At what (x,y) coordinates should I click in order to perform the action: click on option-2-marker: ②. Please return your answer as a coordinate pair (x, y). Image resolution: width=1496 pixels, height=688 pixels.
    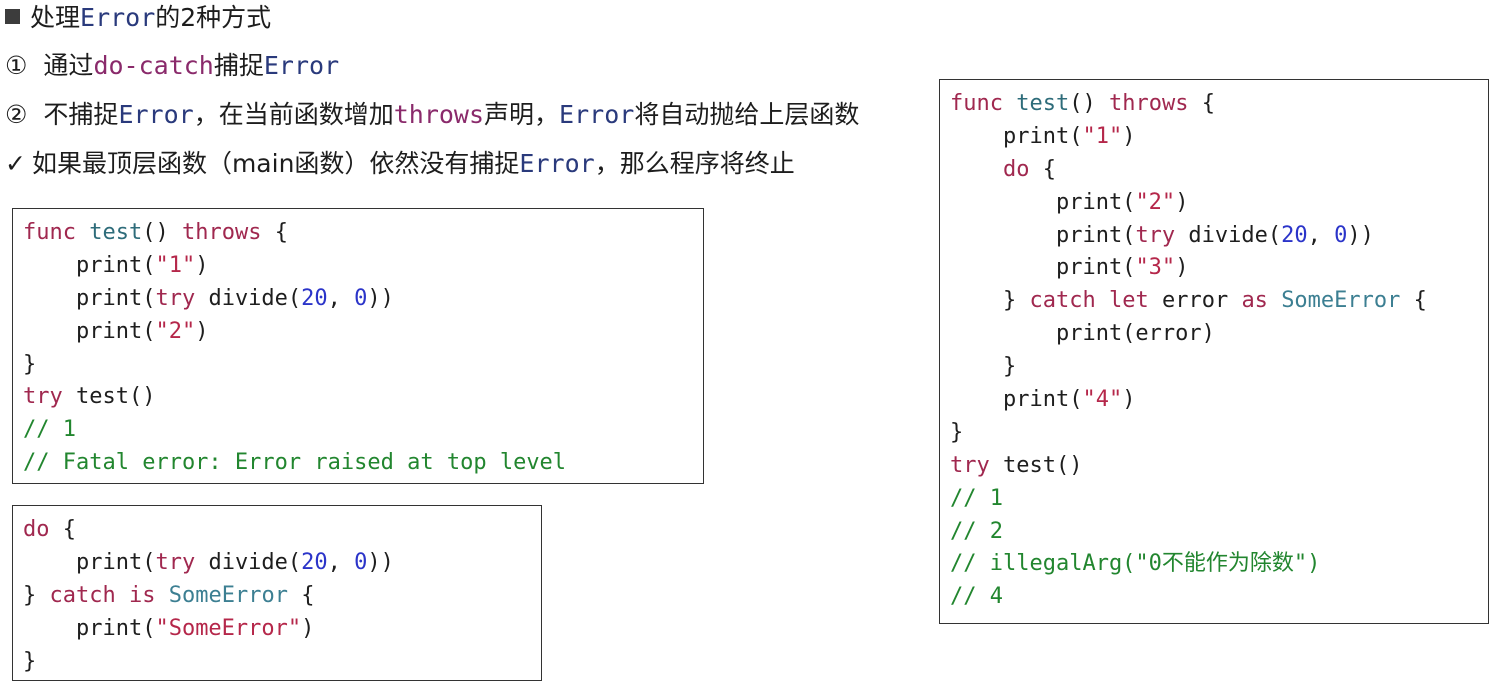
    Looking at the image, I should click on (16, 114).